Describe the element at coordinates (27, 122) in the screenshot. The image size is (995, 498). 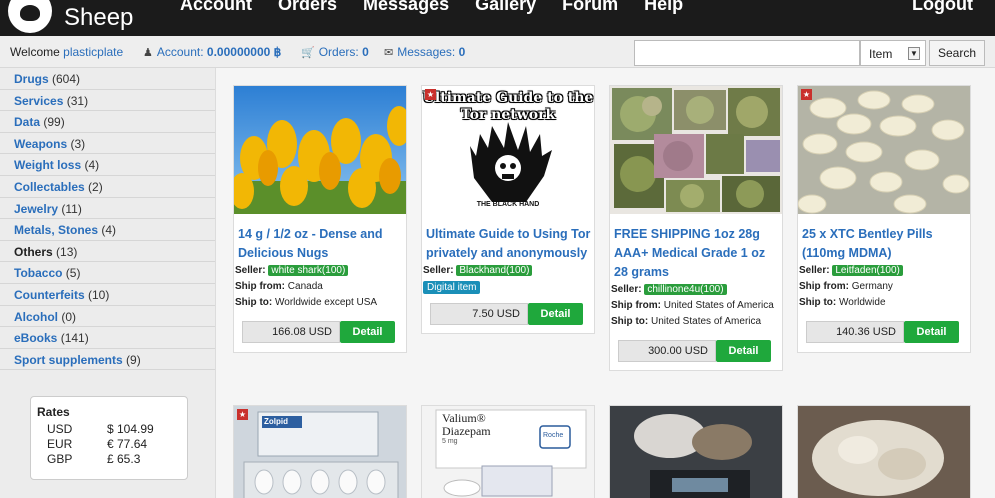
I see `category-name: Data` at that location.